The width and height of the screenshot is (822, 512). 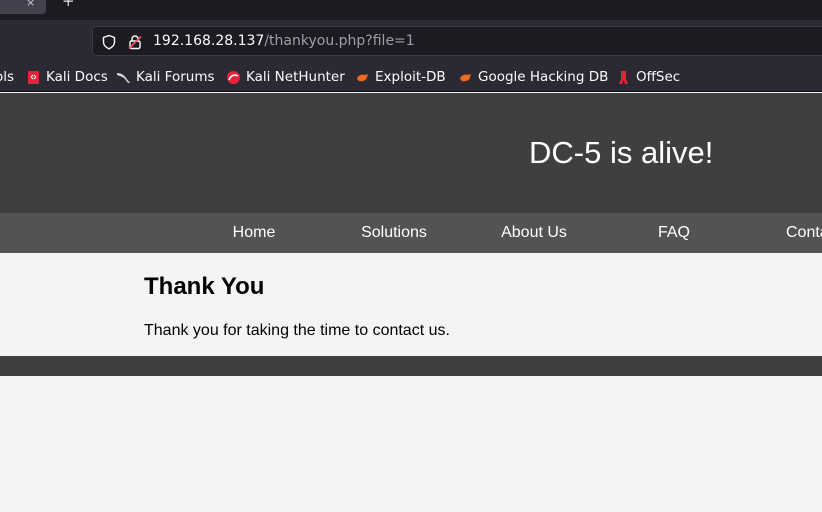 I want to click on bookmark-kali-forums: Kali Forums, so click(x=165, y=77).